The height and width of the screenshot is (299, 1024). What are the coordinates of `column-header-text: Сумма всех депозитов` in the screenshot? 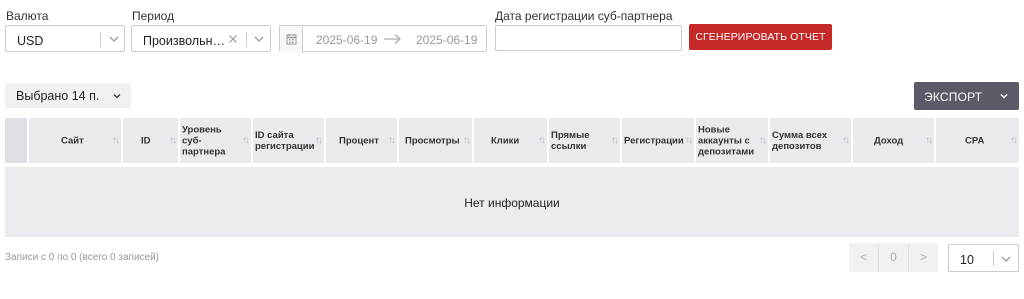 It's located at (800, 140).